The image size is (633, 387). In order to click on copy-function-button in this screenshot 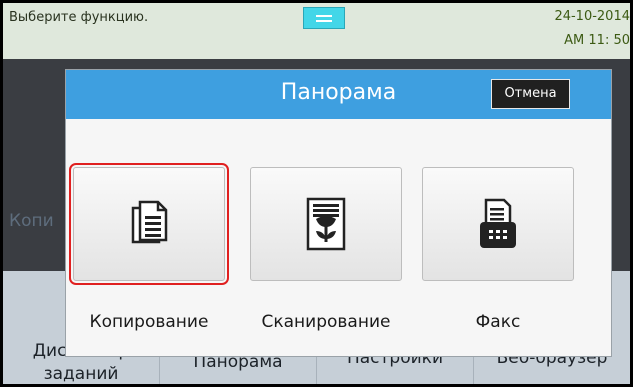, I will do `click(149, 224)`.